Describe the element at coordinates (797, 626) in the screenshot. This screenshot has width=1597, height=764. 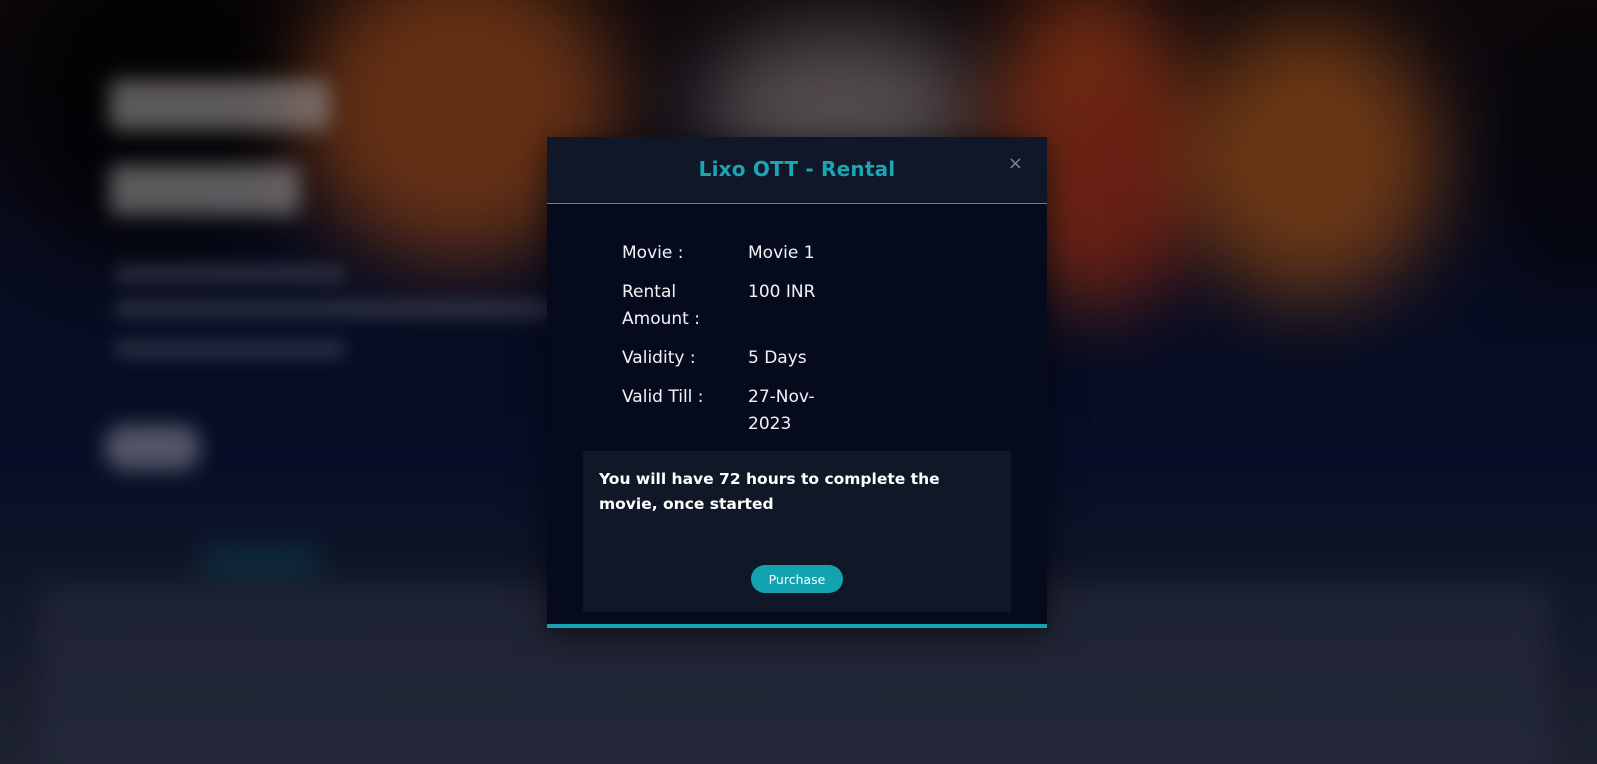
I see `modal-footer-accent` at that location.